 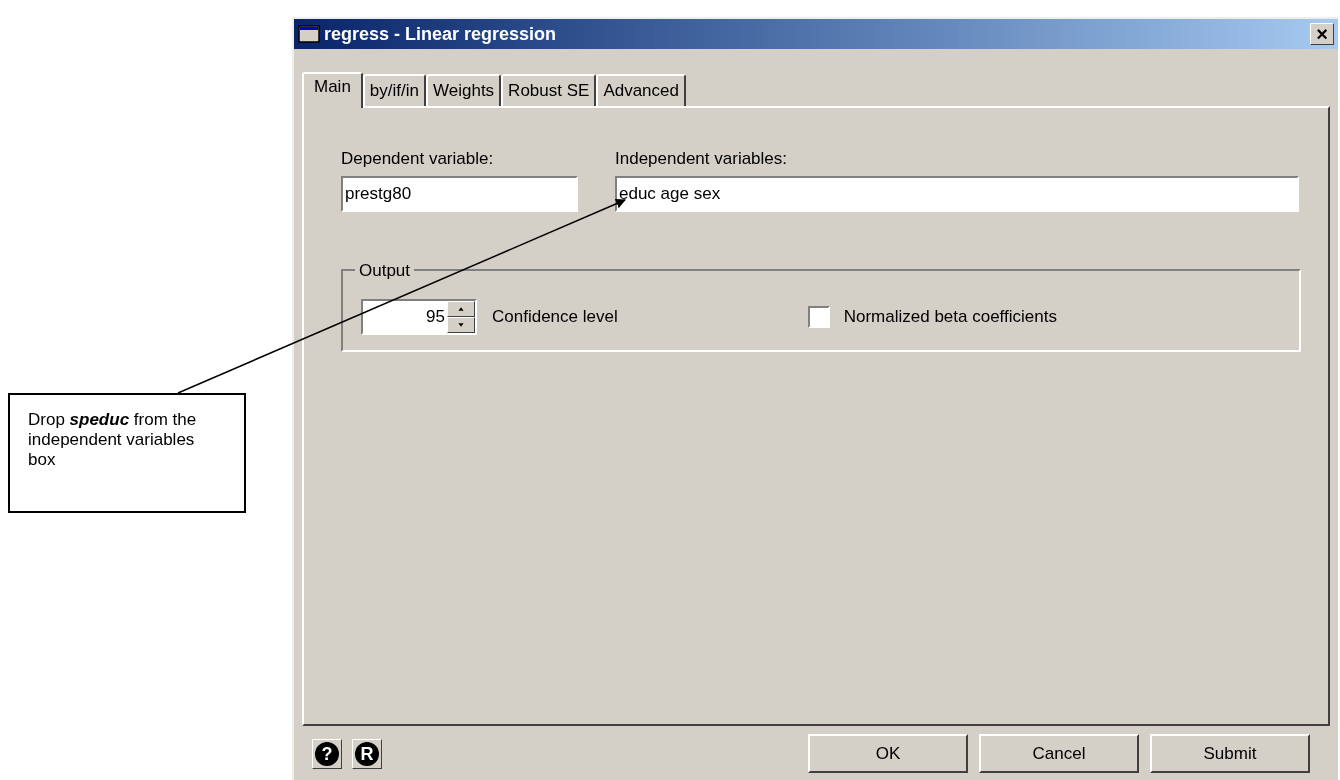 What do you see at coordinates (641, 90) in the screenshot?
I see `tab: Advanced` at bounding box center [641, 90].